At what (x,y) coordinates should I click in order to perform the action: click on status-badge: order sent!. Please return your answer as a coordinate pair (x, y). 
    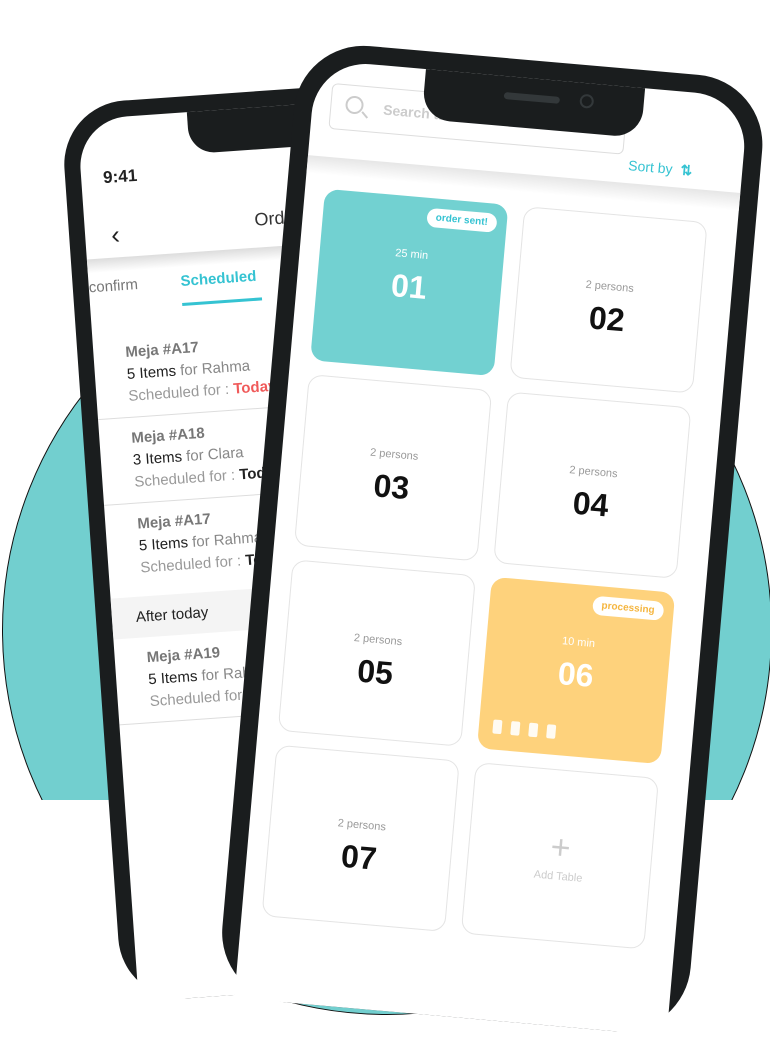
    Looking at the image, I should click on (461, 220).